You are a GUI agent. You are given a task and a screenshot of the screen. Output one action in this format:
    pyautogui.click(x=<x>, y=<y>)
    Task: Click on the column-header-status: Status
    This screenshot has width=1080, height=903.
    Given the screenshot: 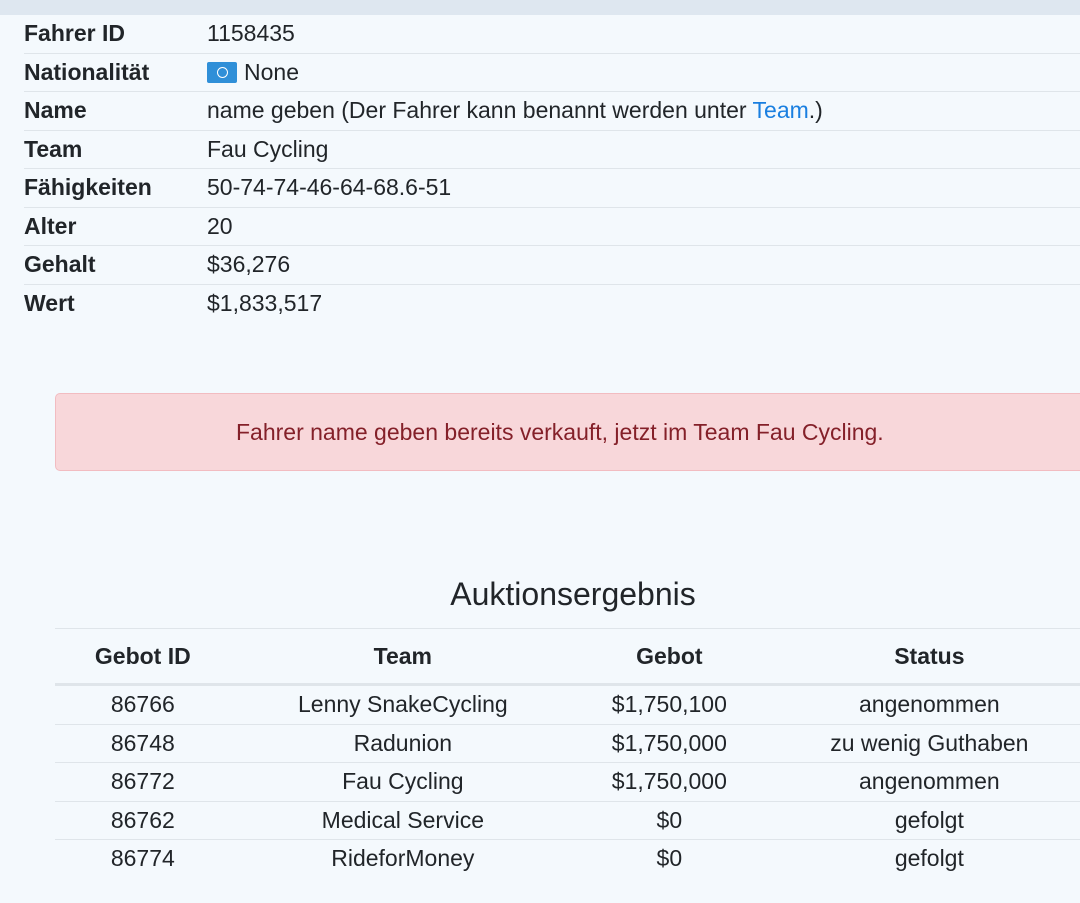 What is the action you would take?
    pyautogui.click(x=921, y=657)
    